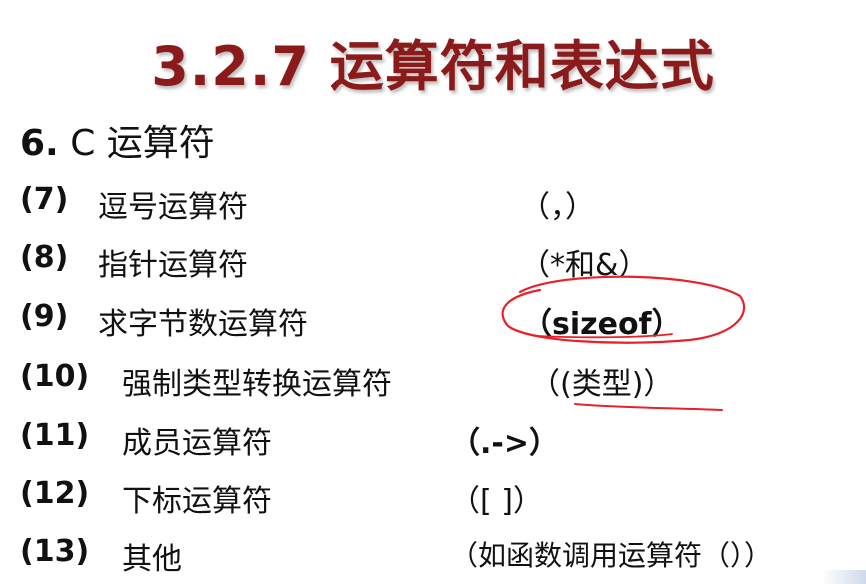  What do you see at coordinates (440, 553) in the screenshot?
I see `operator-row-13: (13) 其他 （如函数调用运算符（））` at bounding box center [440, 553].